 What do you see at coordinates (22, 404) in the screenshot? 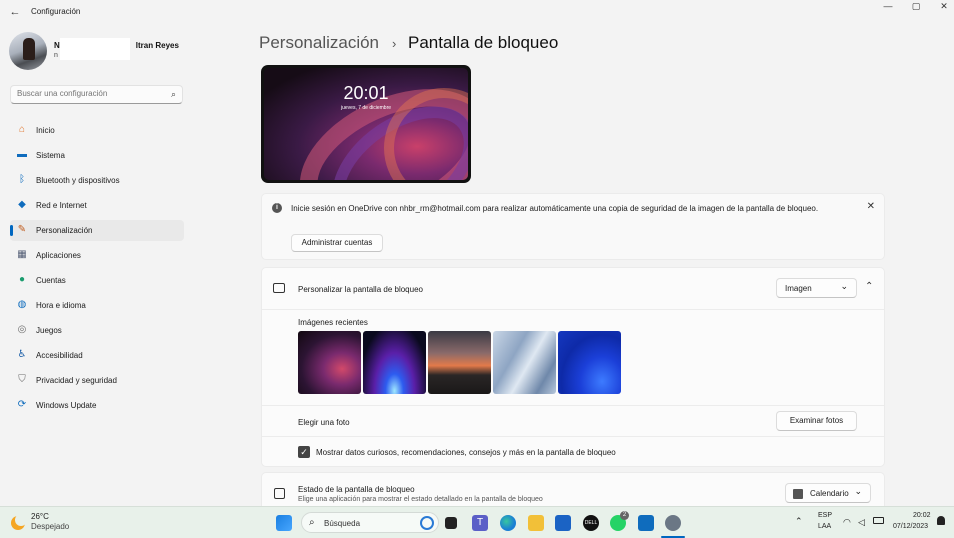
I see `update-icon: ⟳` at bounding box center [22, 404].